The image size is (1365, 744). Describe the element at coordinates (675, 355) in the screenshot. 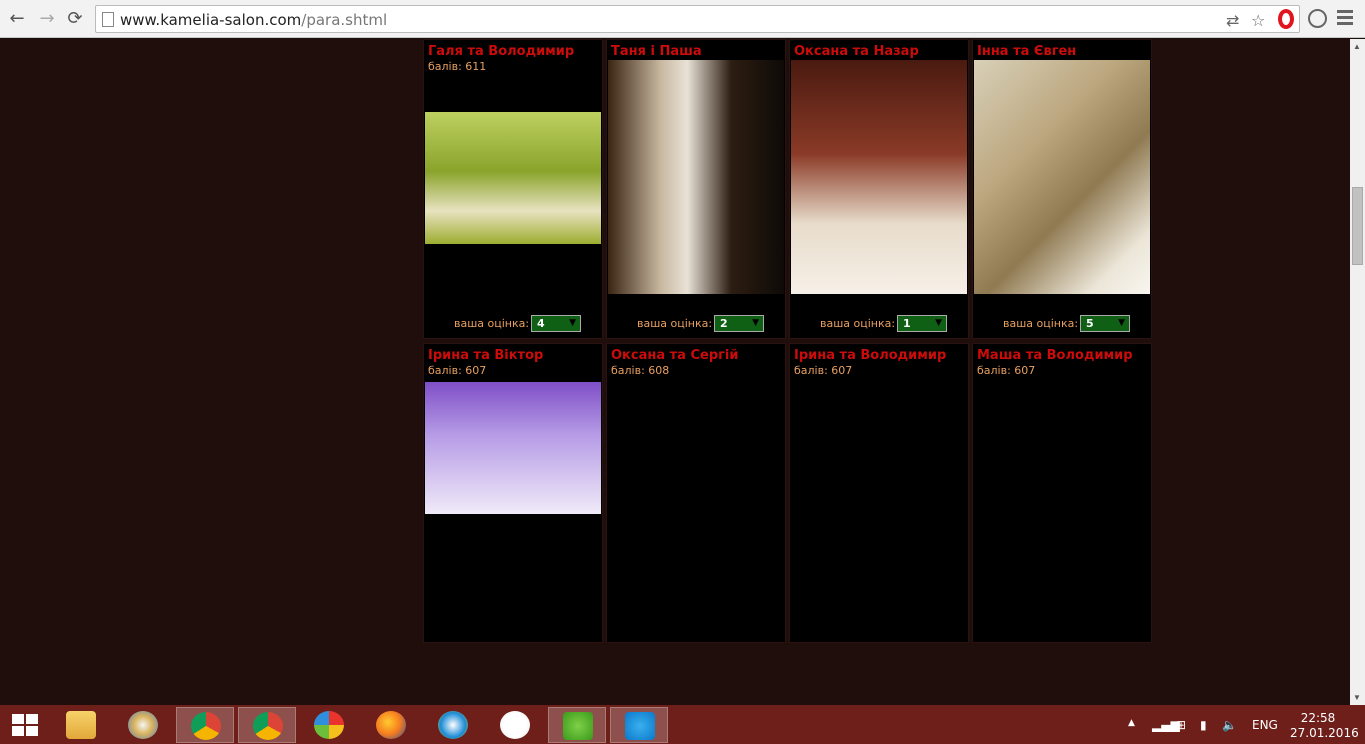

I see `couple-name: Оксана та Сергій` at that location.